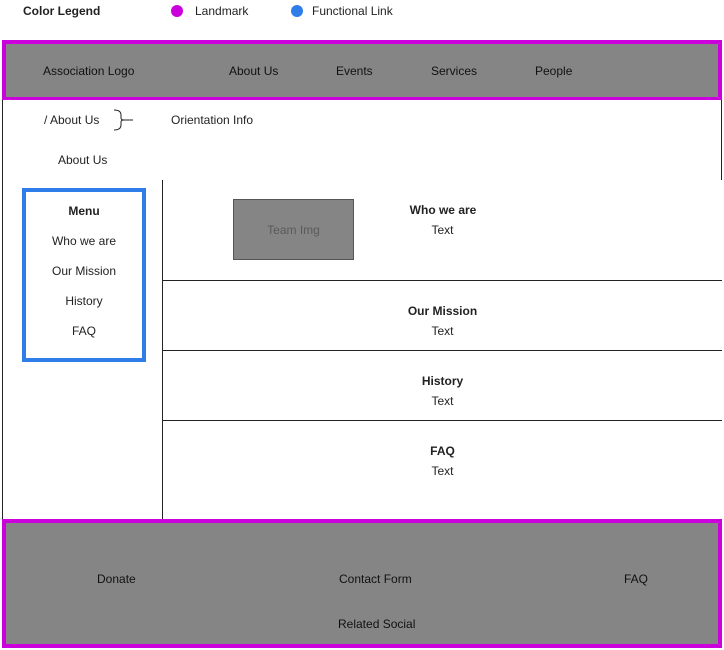  Describe the element at coordinates (352, 11) in the screenshot. I see `functional-link-legend-label: Functional Link` at that location.